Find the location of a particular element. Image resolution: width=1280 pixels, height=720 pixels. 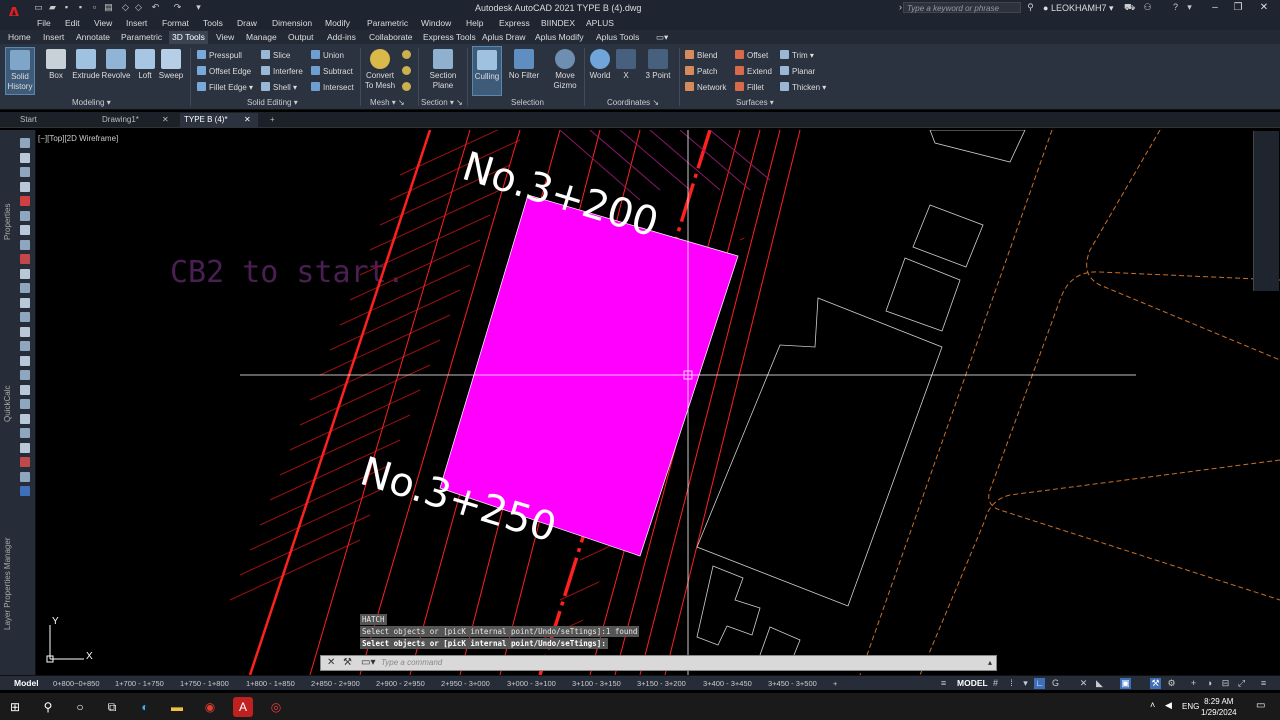

share-icon-2: ◇ is located at coordinates (138, 7).